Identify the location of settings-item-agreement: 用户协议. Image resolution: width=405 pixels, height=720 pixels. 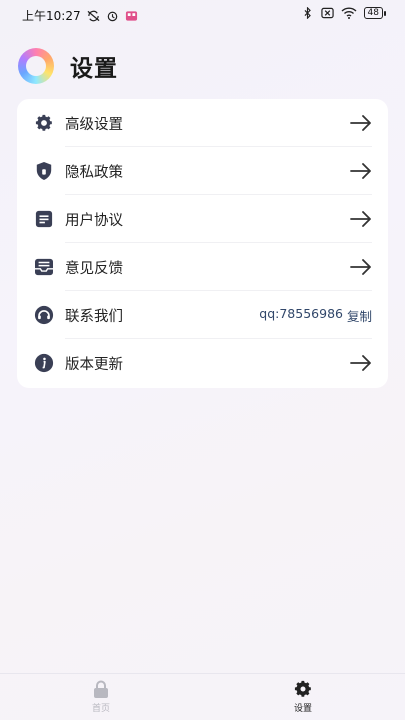
(202, 219).